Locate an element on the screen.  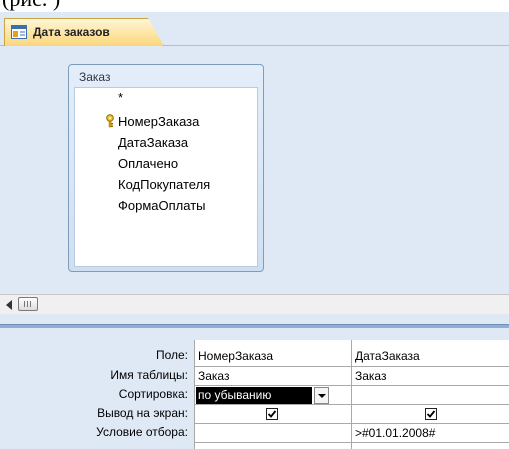
chevron-down-icon is located at coordinates (322, 396).